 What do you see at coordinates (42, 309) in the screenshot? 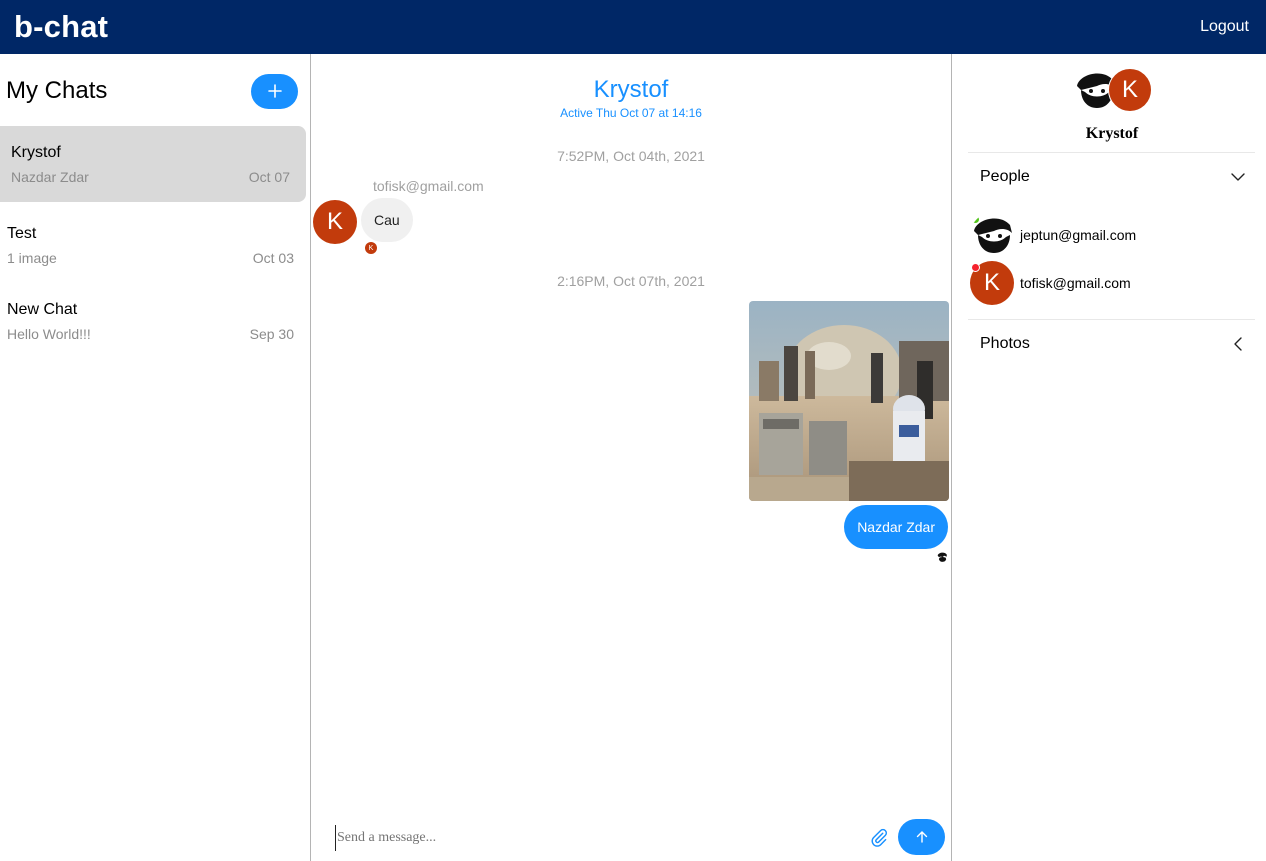
I see `chat-item-name: New Chat` at bounding box center [42, 309].